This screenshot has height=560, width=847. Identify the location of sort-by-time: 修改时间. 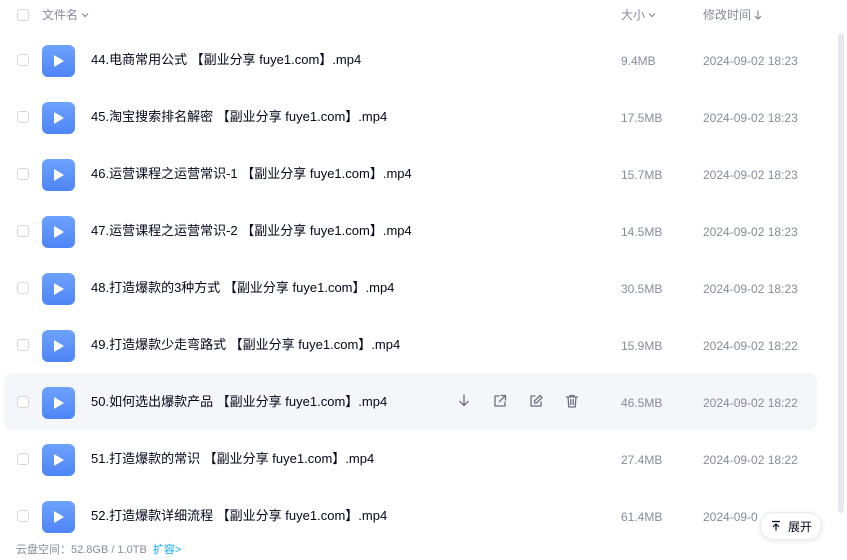
(733, 15).